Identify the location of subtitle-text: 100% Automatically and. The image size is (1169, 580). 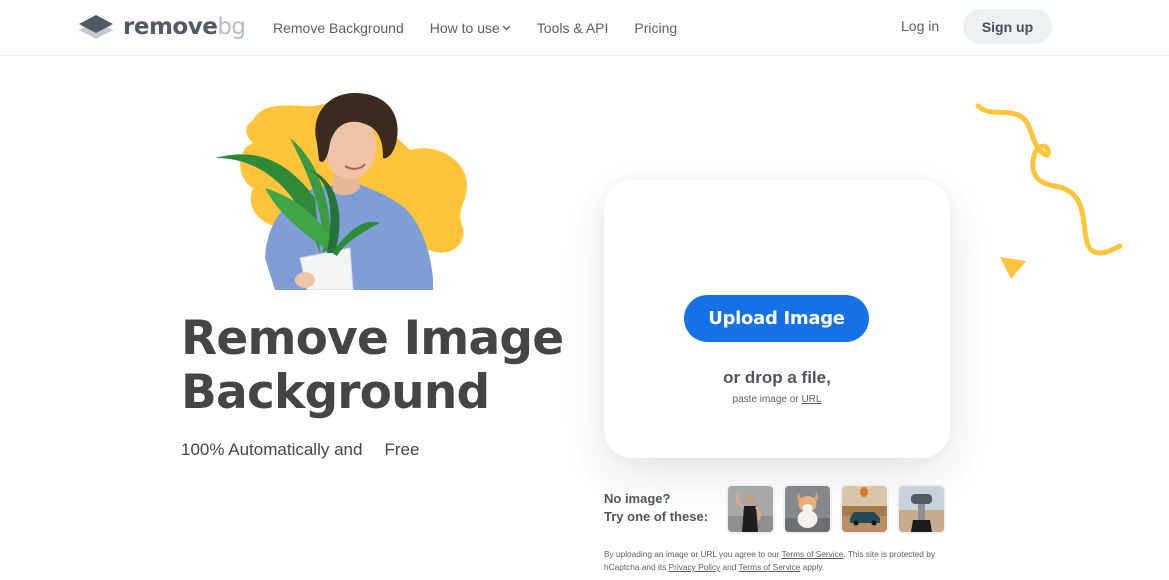
(272, 449).